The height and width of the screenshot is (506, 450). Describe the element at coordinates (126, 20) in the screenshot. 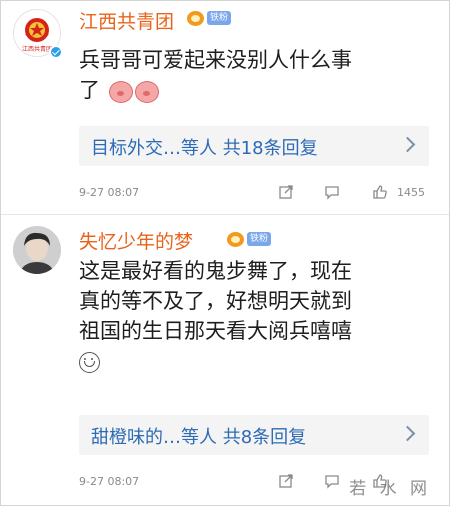

I see `username: 江西共青团` at that location.